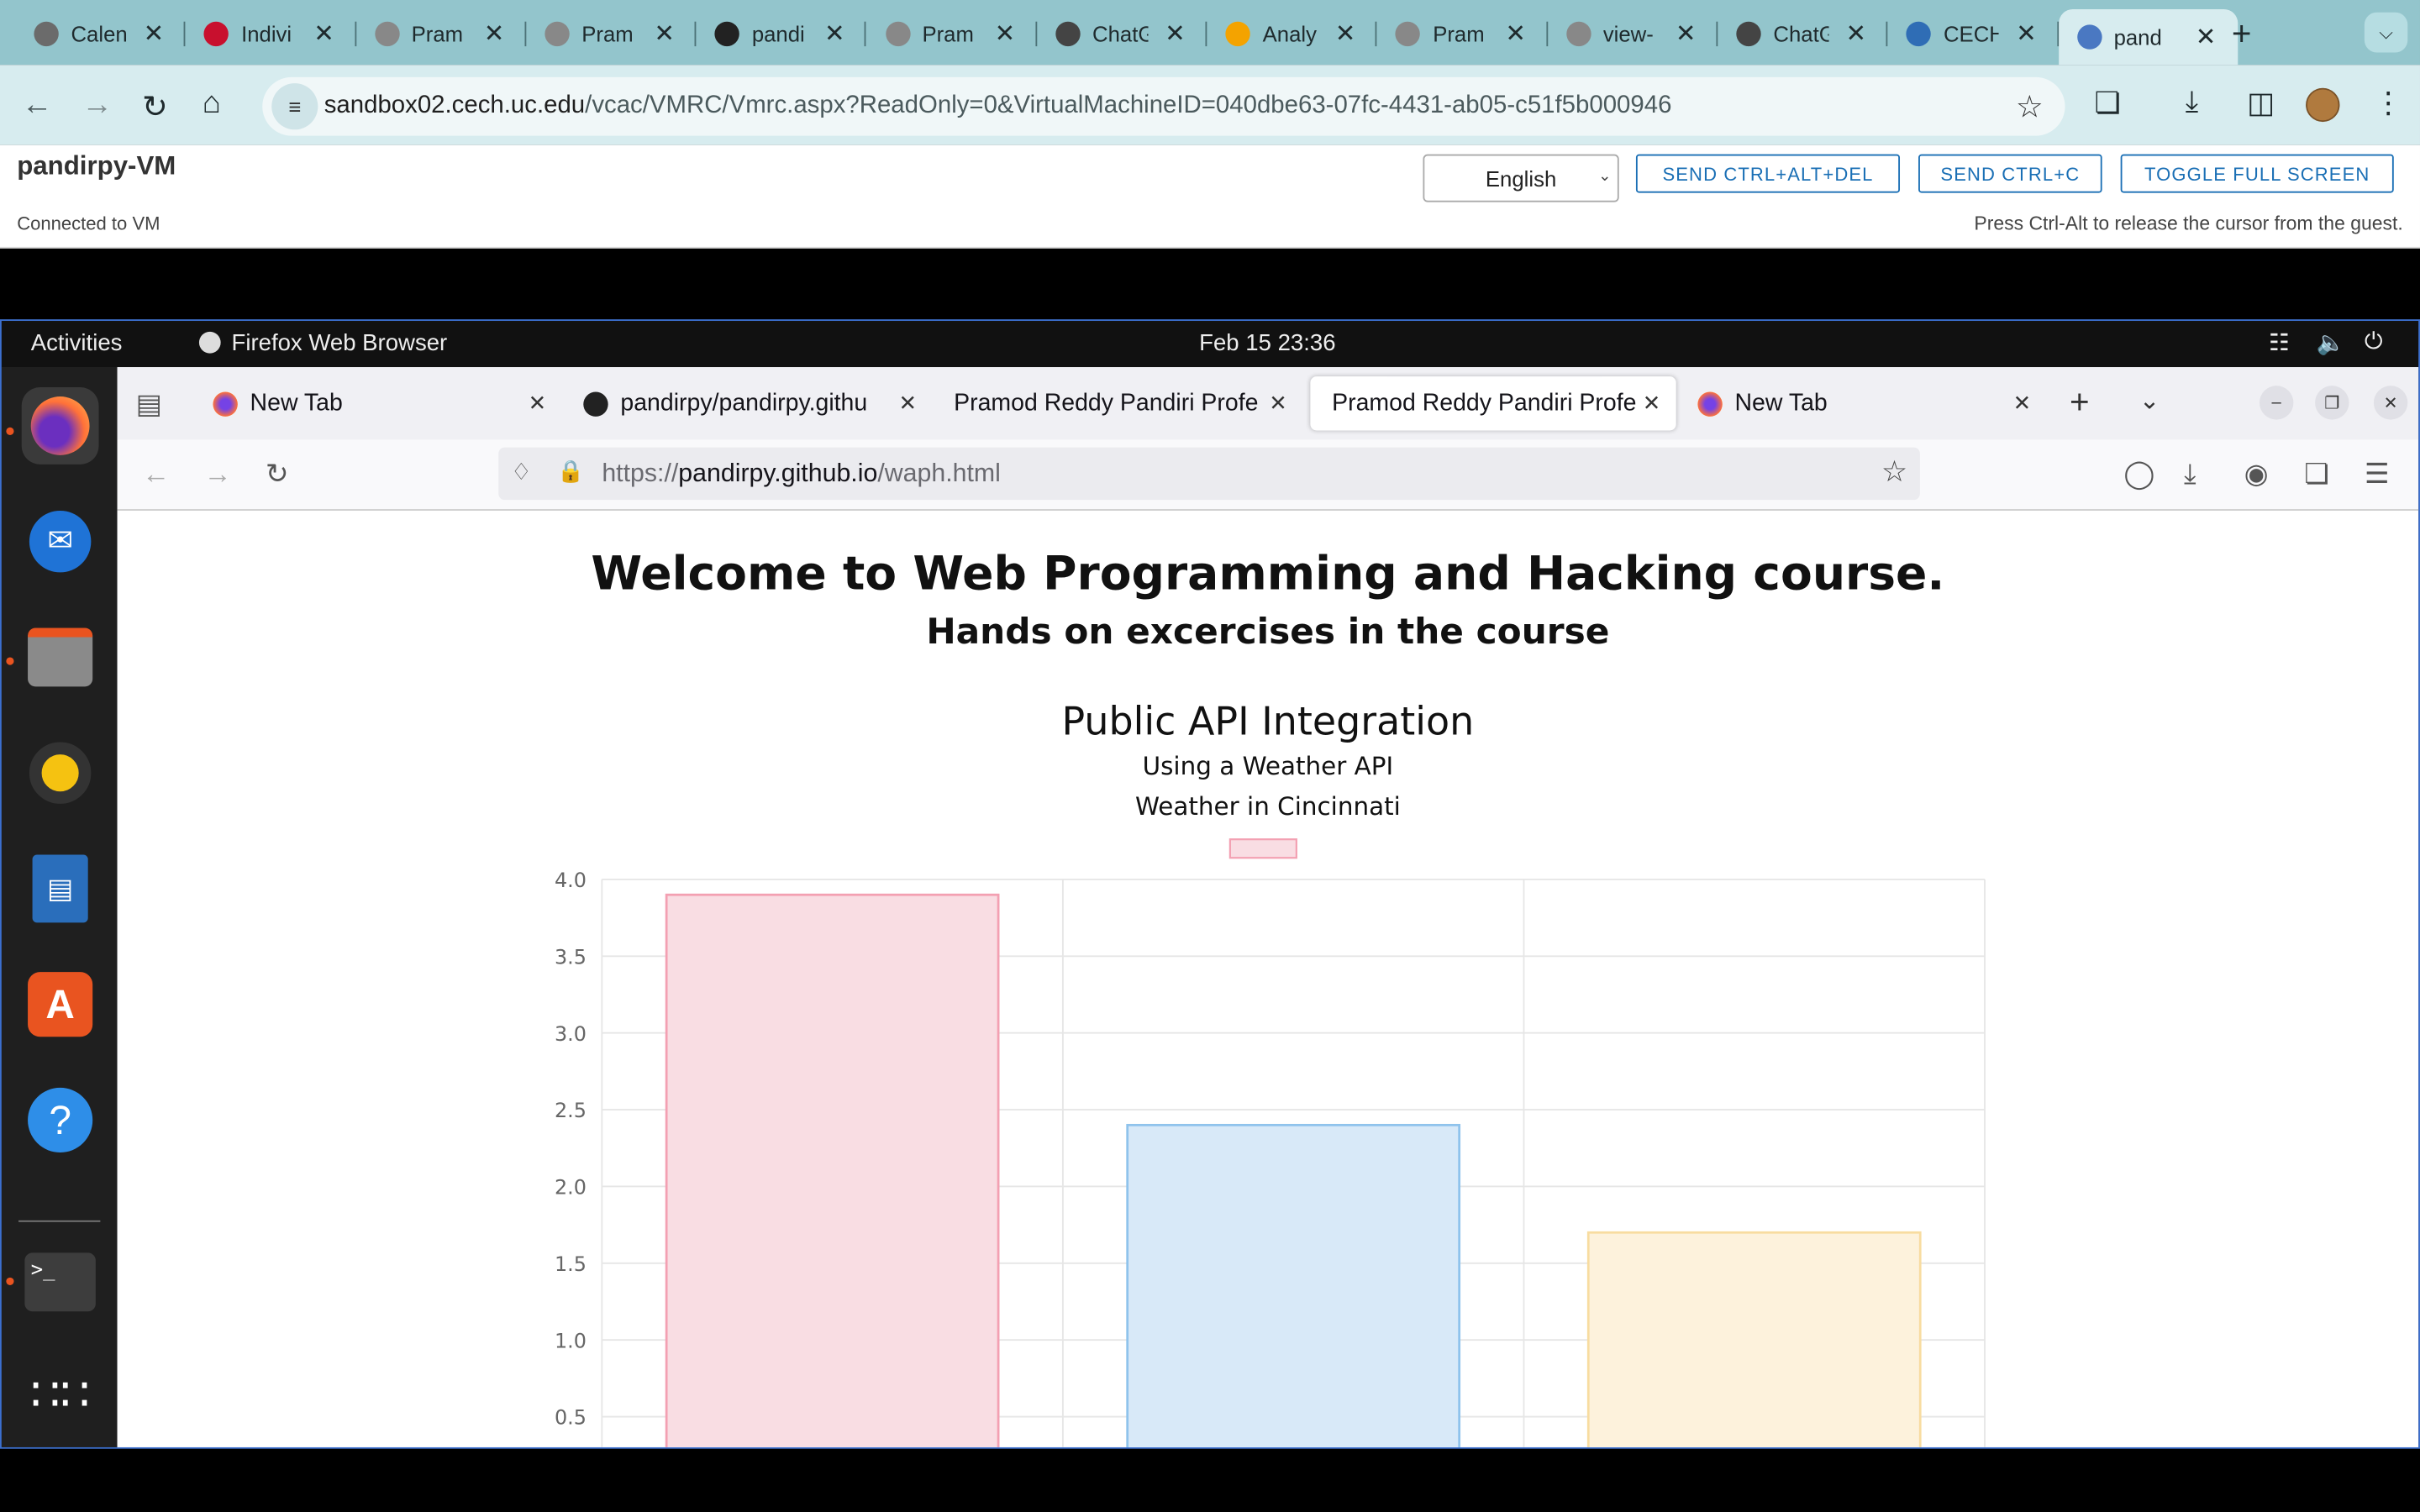 The width and height of the screenshot is (2420, 1512). I want to click on restore-icon: ❐, so click(2332, 403).